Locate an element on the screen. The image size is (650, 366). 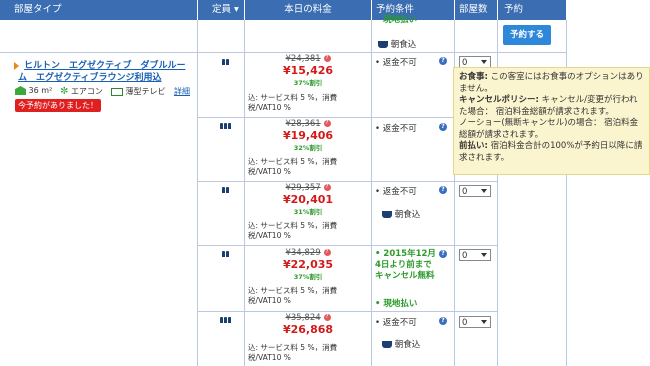
header-room-type-label: 部屋タイプ is located at coordinates (38, 9).